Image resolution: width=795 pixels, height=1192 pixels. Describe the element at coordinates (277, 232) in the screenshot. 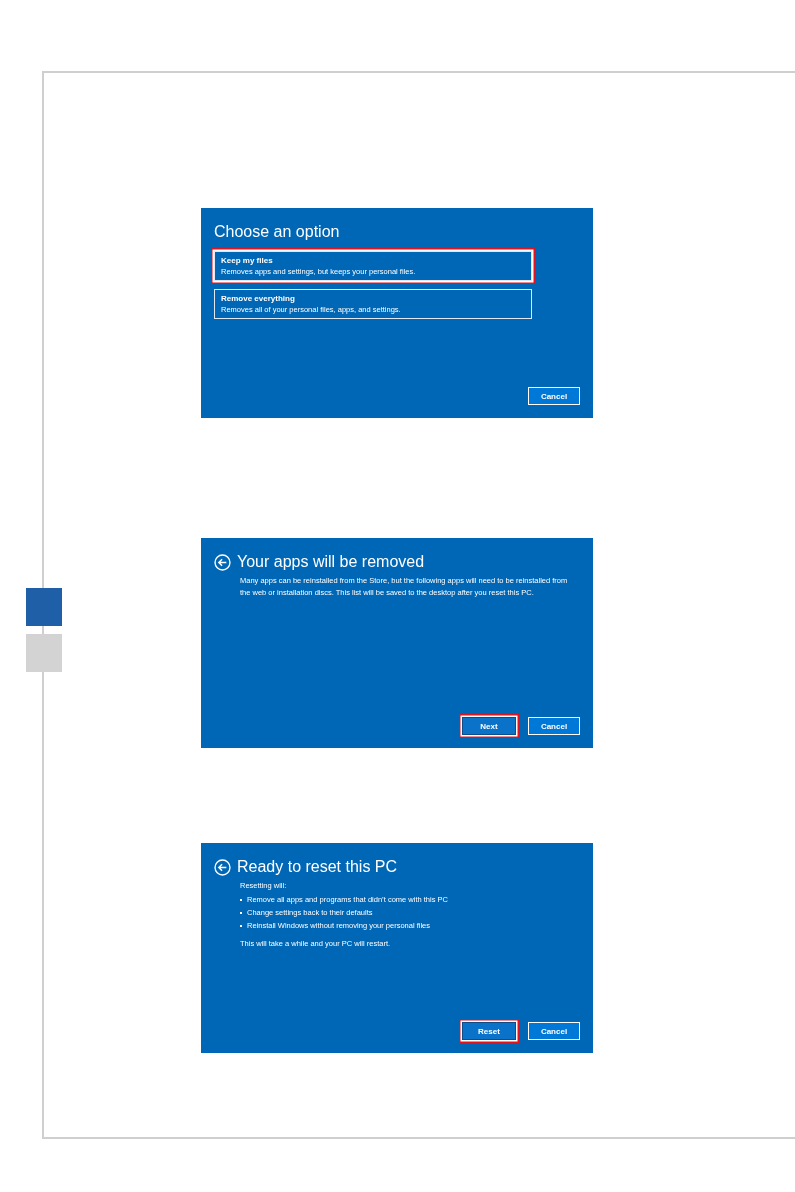

I see `dialog-title: Choose an option` at that location.